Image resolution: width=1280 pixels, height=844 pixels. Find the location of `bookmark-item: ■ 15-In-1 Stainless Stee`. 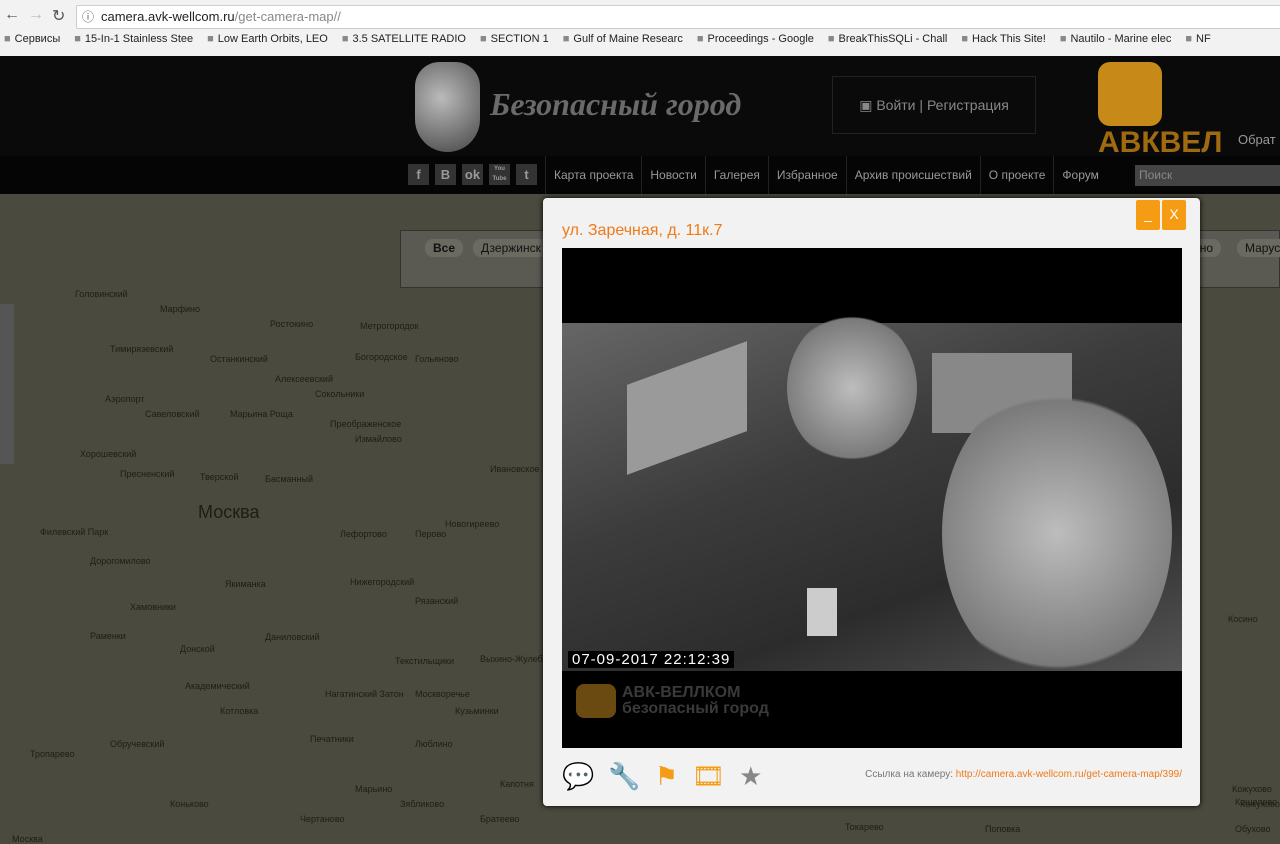

bookmark-item: ■ 15-In-1 Stainless Stee is located at coordinates (133, 43).